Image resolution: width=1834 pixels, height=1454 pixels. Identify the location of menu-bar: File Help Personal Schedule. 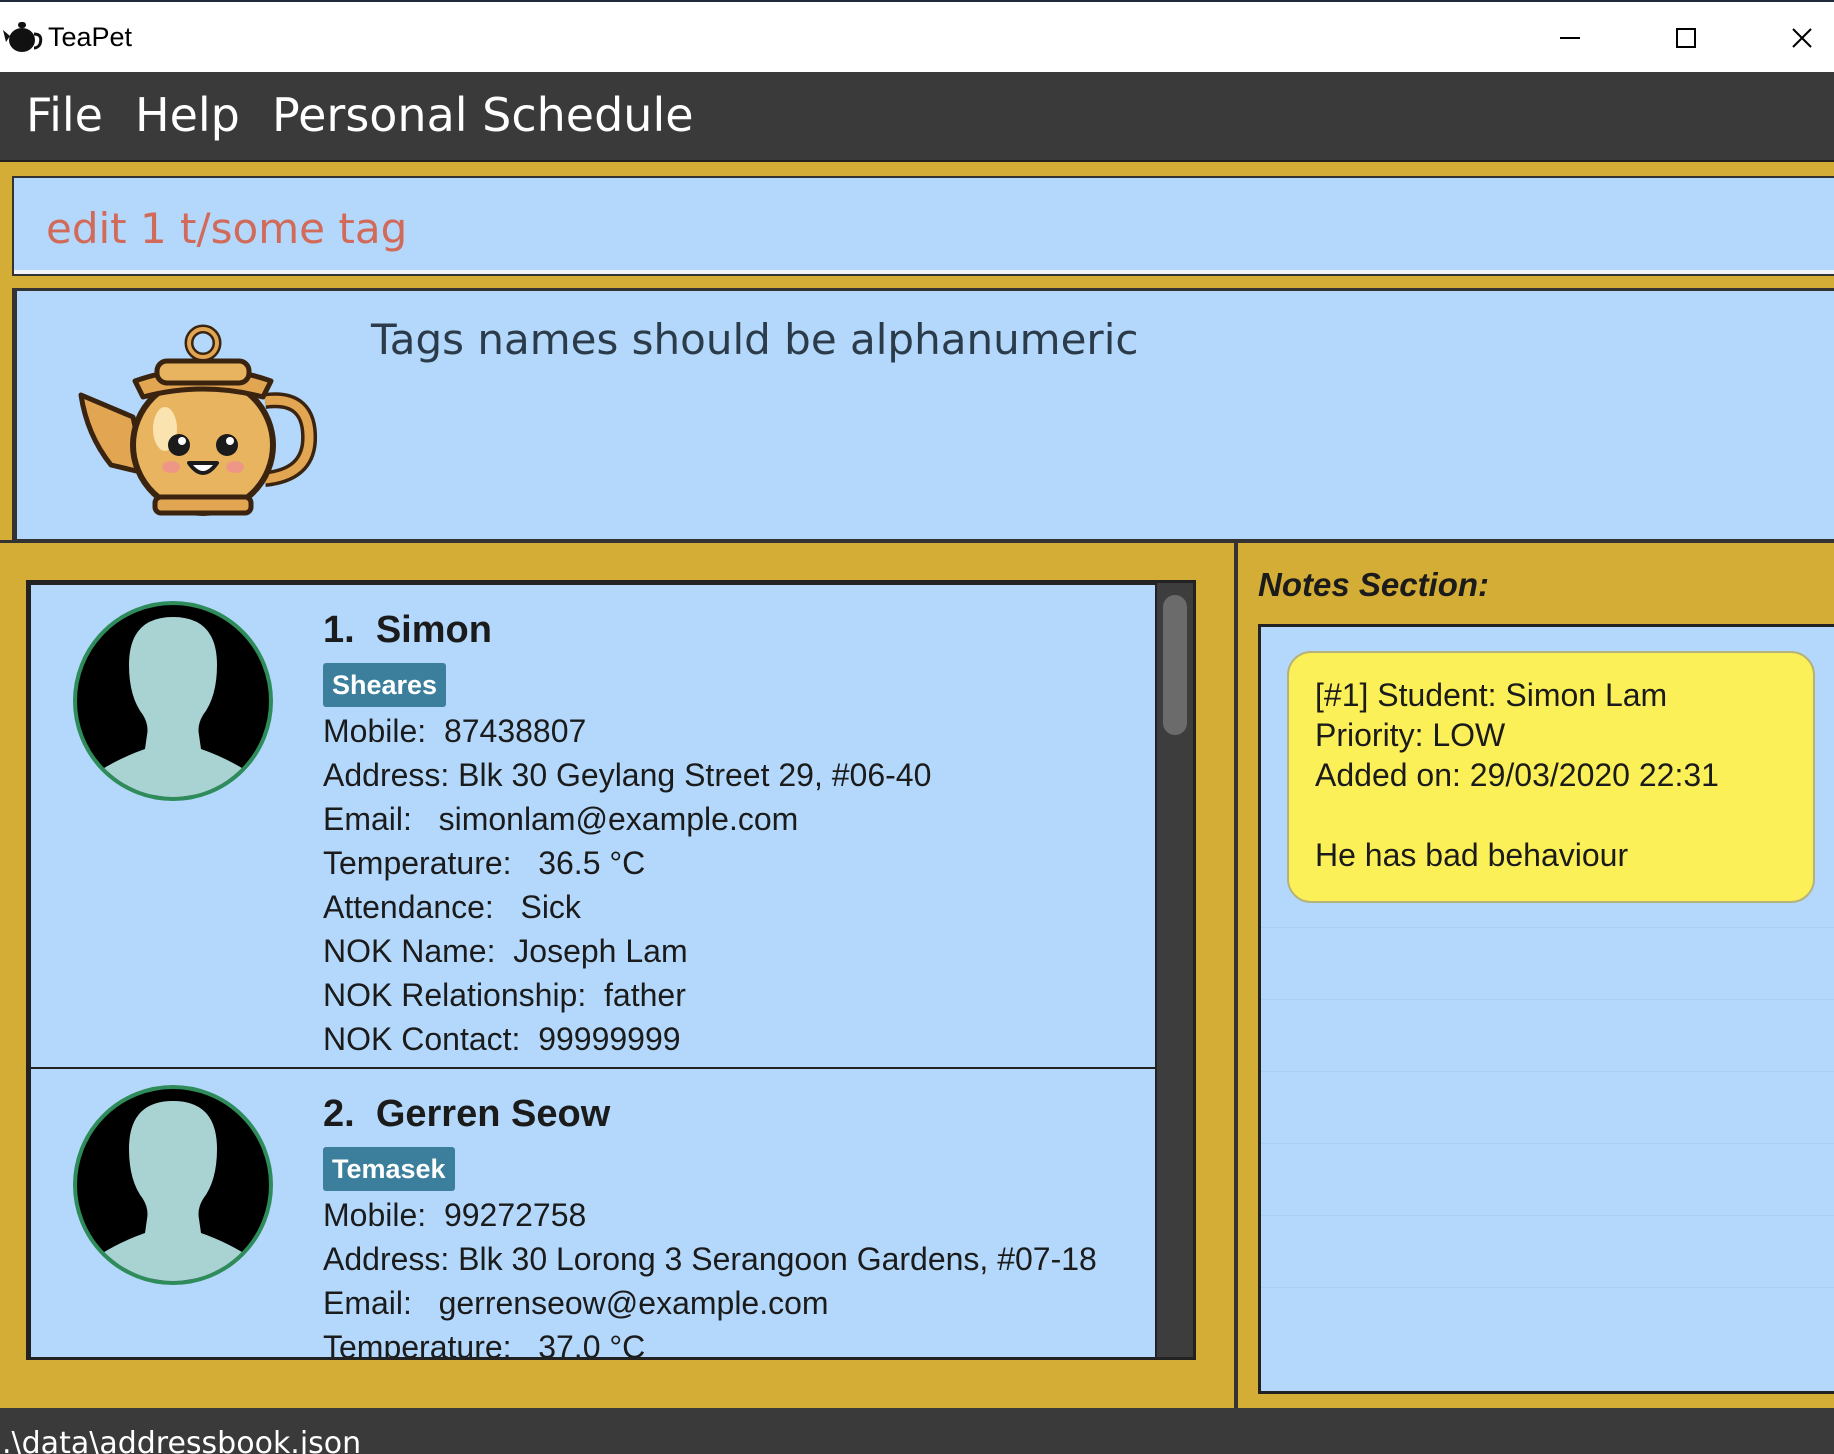
(917, 117).